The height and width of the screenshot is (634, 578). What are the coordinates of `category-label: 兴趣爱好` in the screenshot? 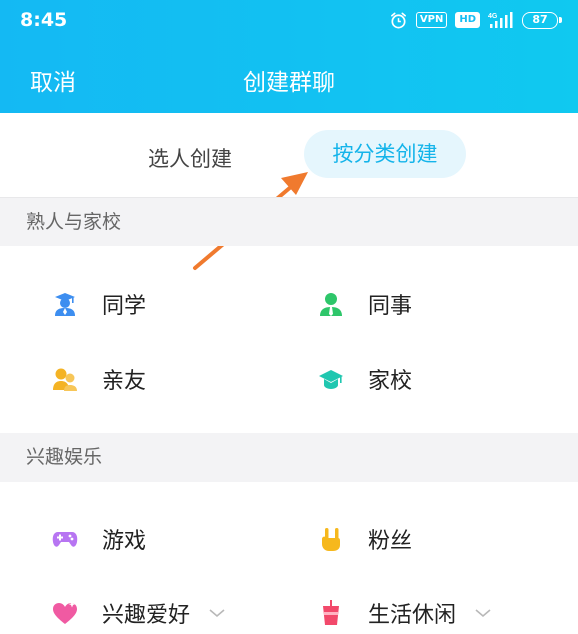 It's located at (146, 615).